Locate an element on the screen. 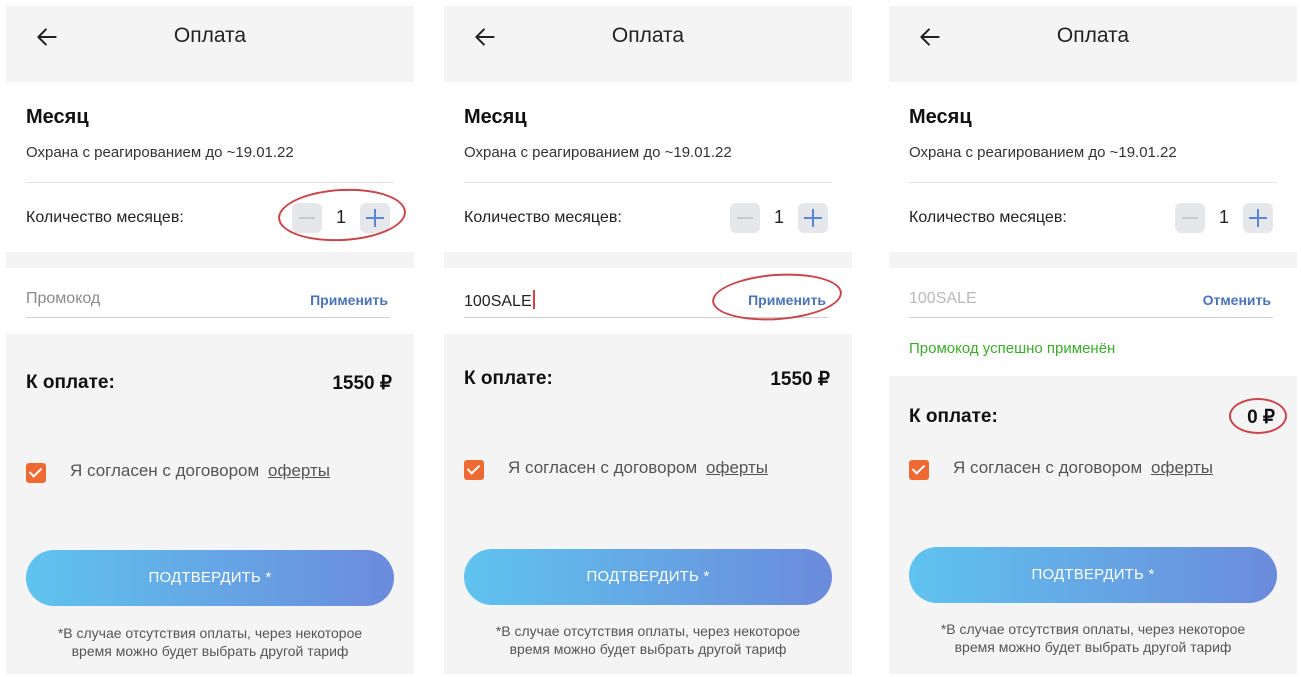  promo-code-input: 100SALE Применить is located at coordinates (654, 297).